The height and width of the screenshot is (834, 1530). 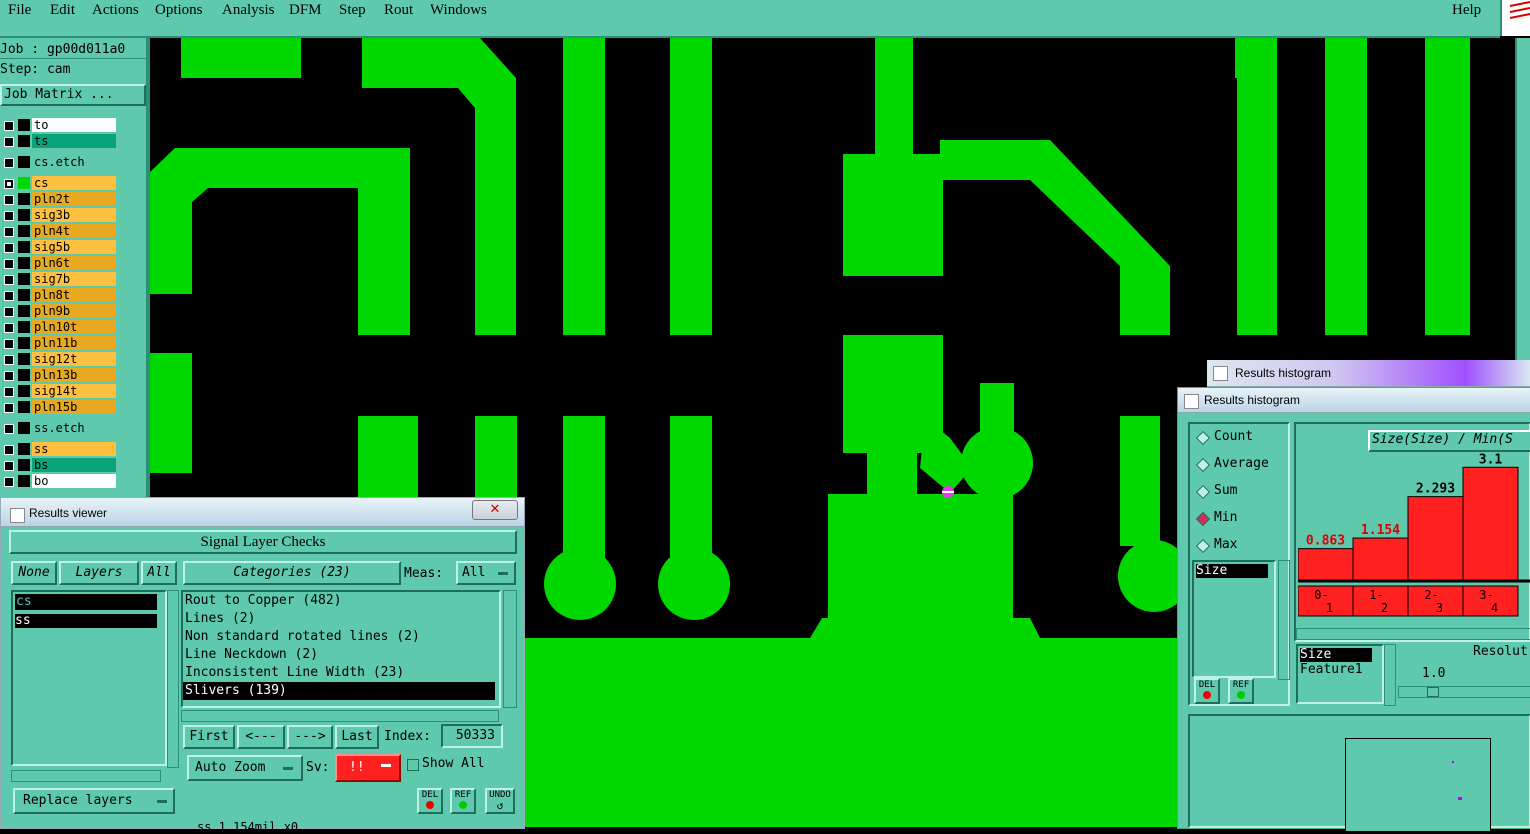 What do you see at coordinates (73, 482) in the screenshot?
I see `layer-row: bo` at bounding box center [73, 482].